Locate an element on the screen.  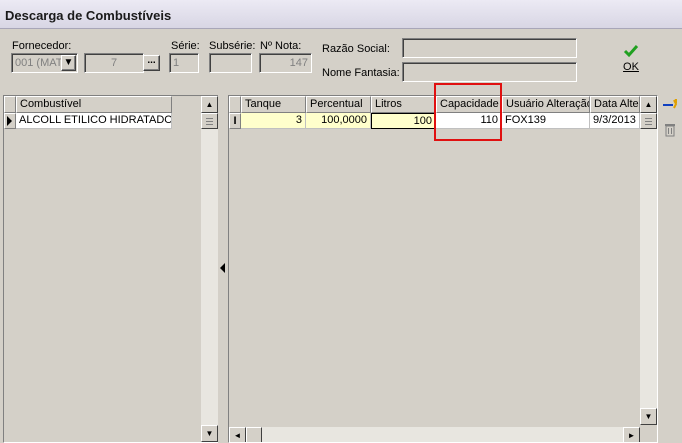
window-title: Descarga de Combustíveis is located at coordinates (88, 15).